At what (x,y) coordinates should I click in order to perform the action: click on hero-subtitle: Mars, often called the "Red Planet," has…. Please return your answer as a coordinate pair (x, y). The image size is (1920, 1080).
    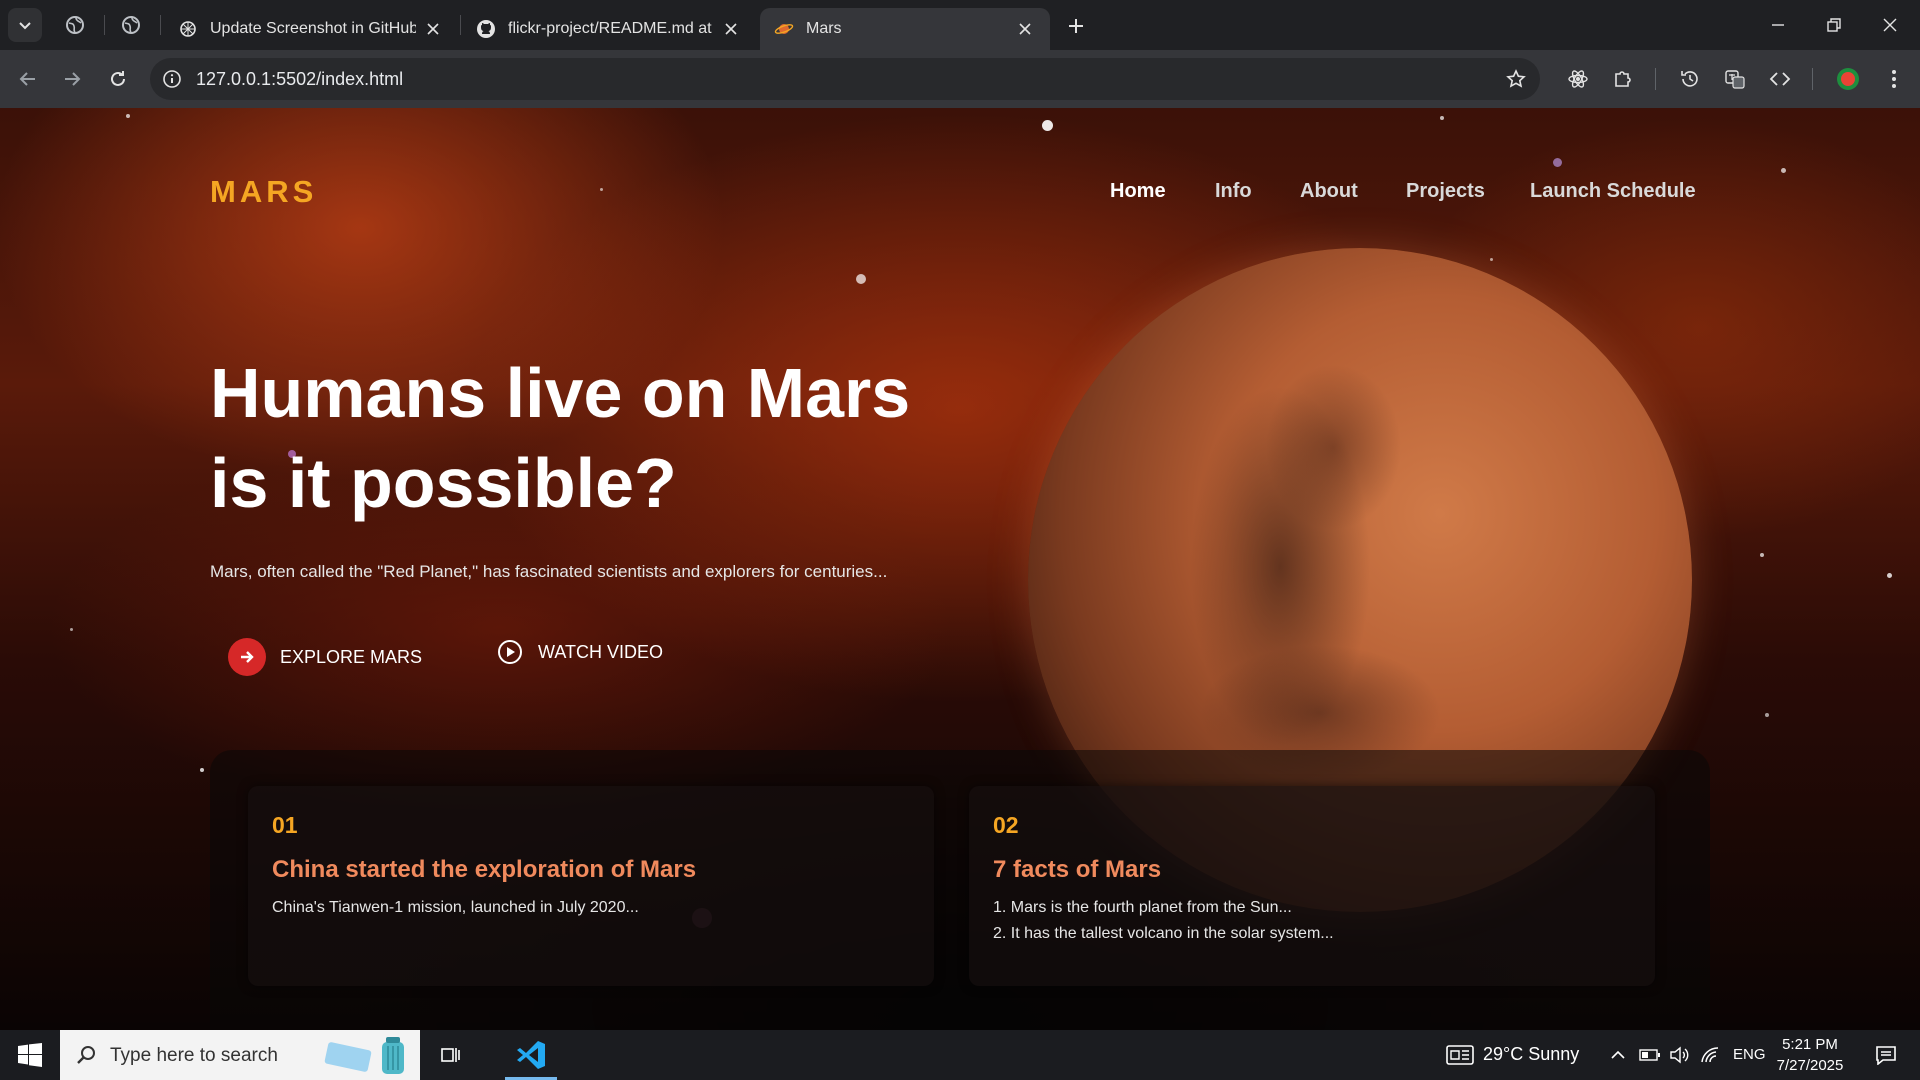
    Looking at the image, I should click on (549, 571).